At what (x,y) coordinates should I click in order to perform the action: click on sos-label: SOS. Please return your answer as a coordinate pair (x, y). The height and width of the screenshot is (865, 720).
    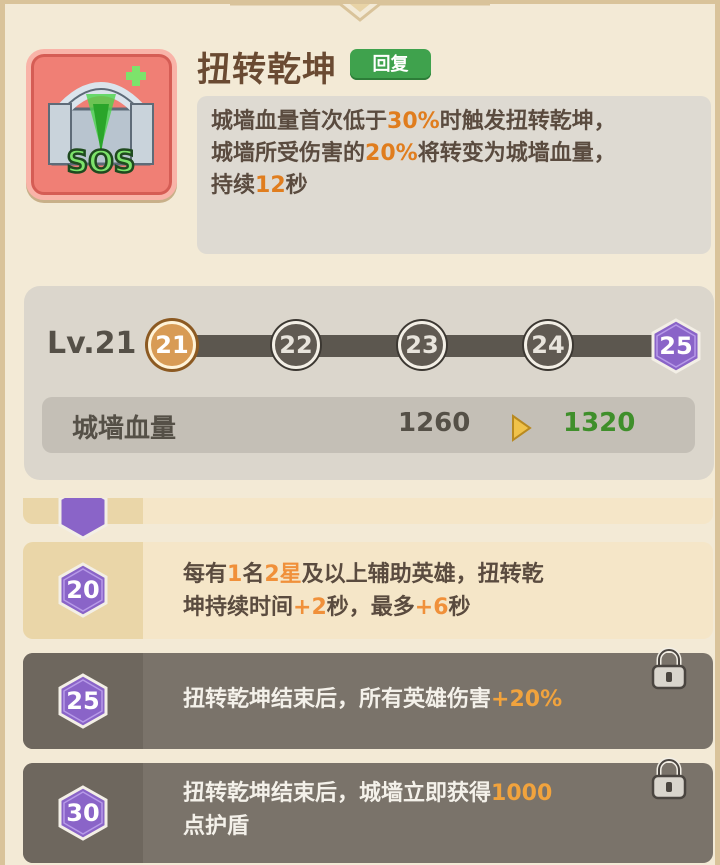
    Looking at the image, I should click on (101, 162).